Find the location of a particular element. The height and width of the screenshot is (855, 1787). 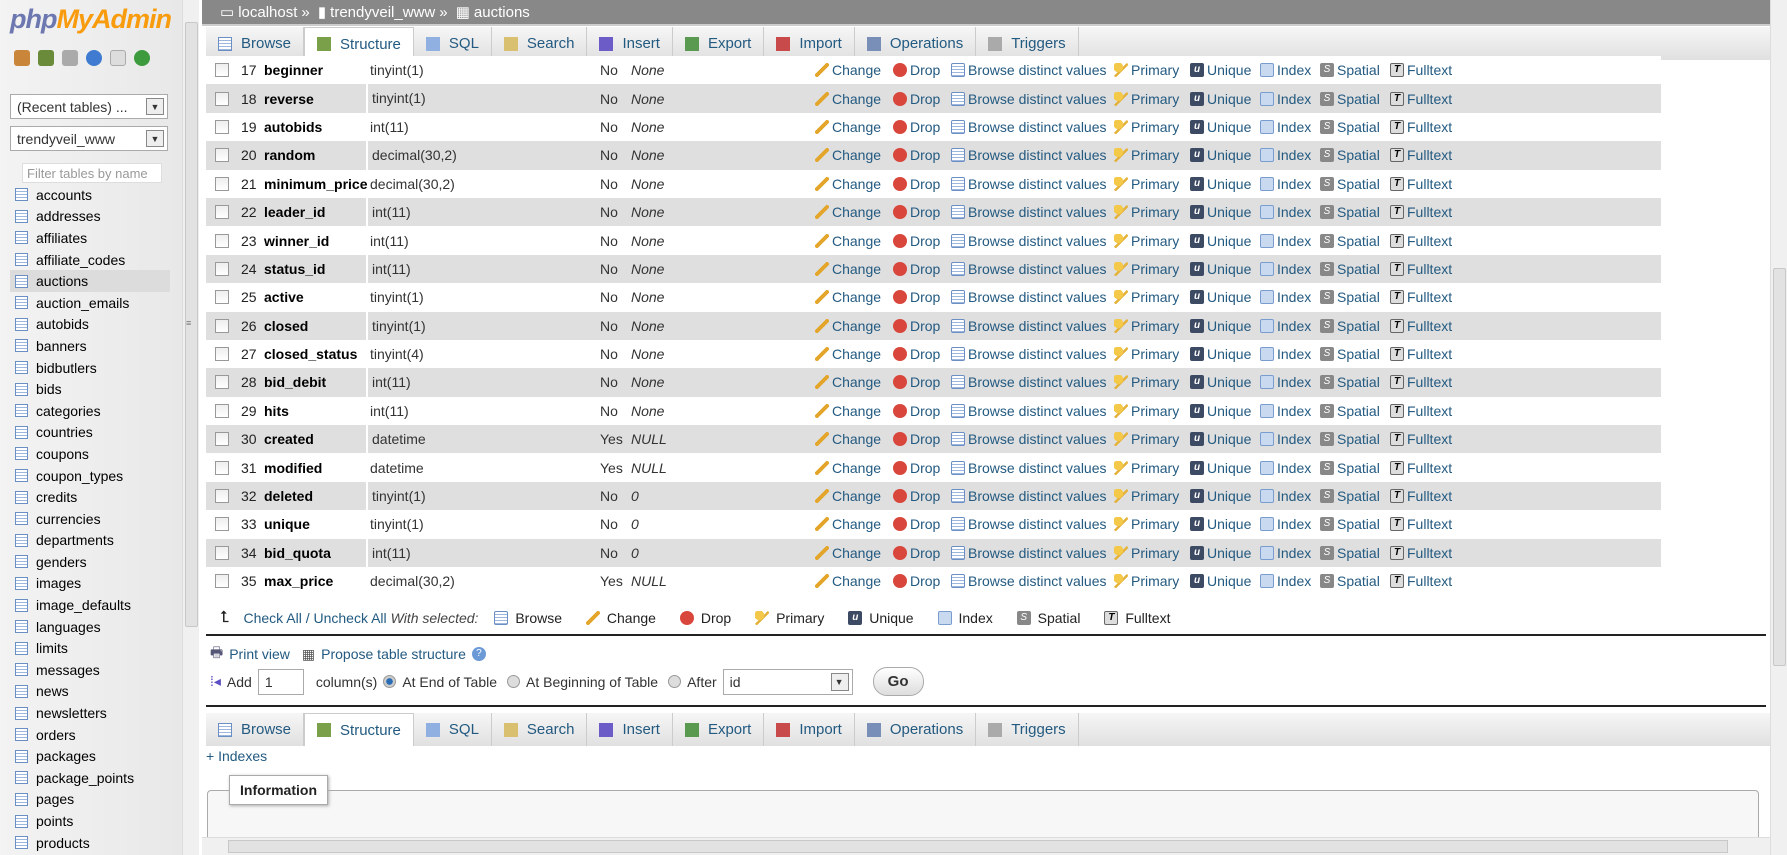

propose-structure-link: Propose table structure is located at coordinates (393, 654).